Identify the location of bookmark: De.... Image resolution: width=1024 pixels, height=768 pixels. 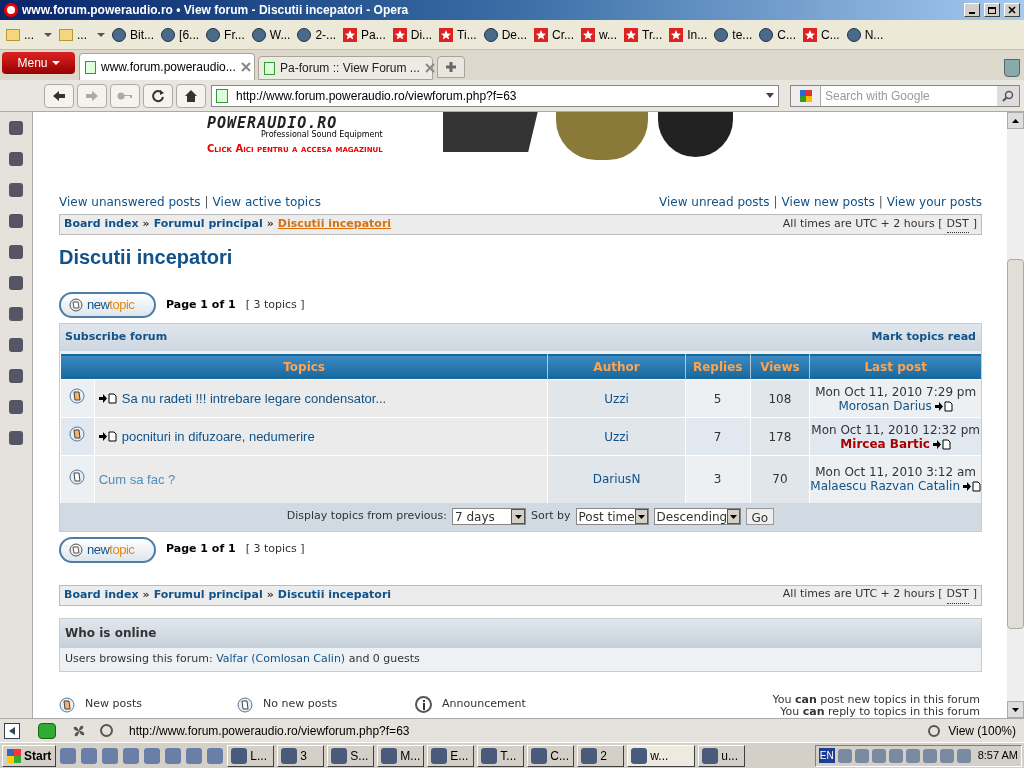
(505, 34).